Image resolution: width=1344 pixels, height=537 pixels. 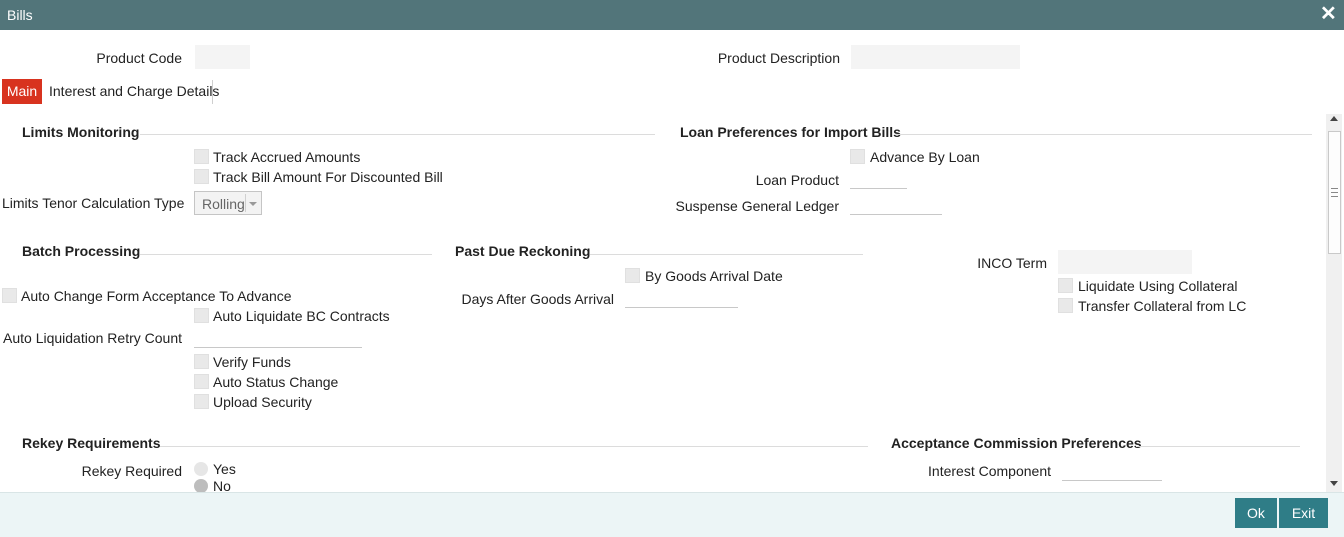 I want to click on rekey-required-label: Rekey Required, so click(x=131, y=471).